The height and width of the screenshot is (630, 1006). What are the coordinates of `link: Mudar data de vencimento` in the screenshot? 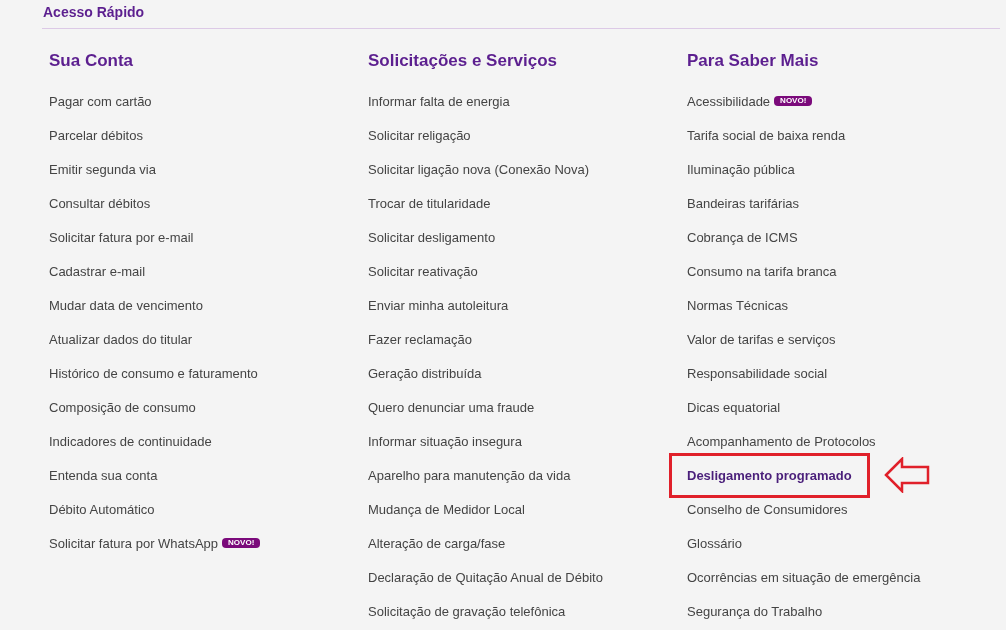 It's located at (126, 305).